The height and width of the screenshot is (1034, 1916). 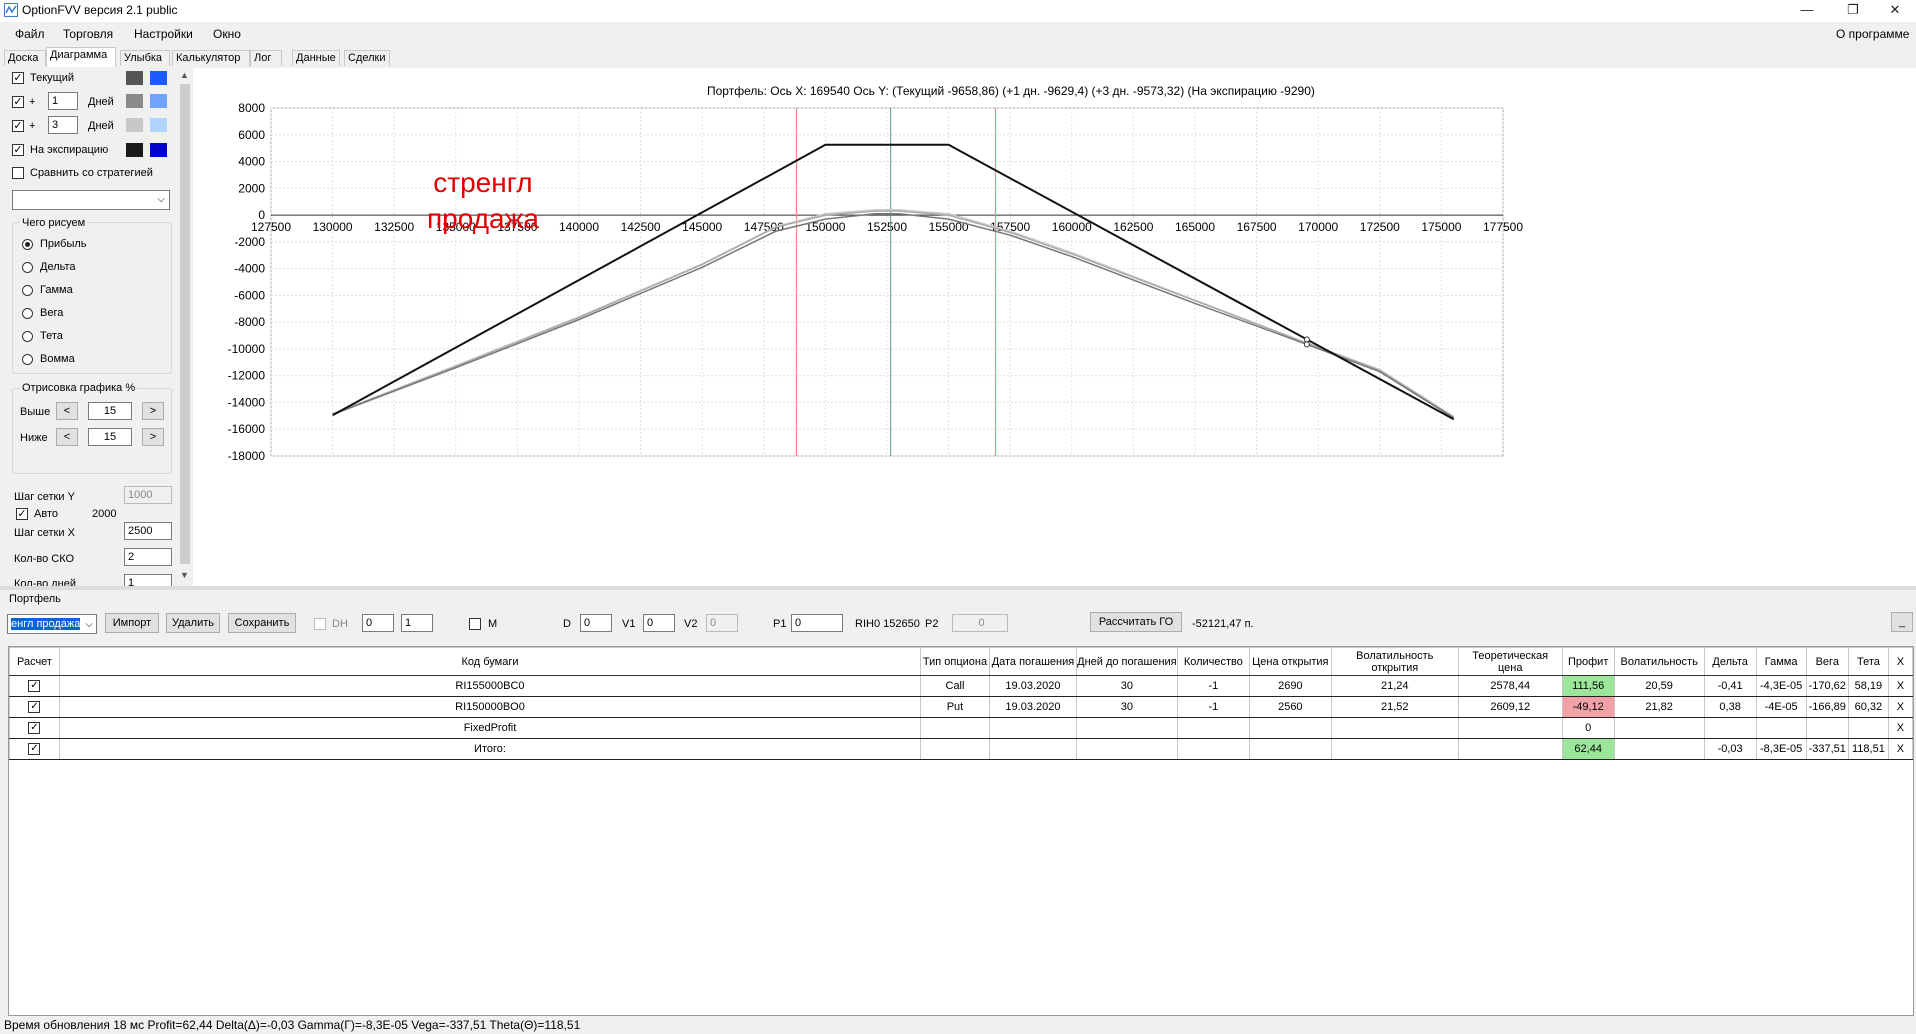 What do you see at coordinates (980, 623) in the screenshot?
I see `p2-input: 0` at bounding box center [980, 623].